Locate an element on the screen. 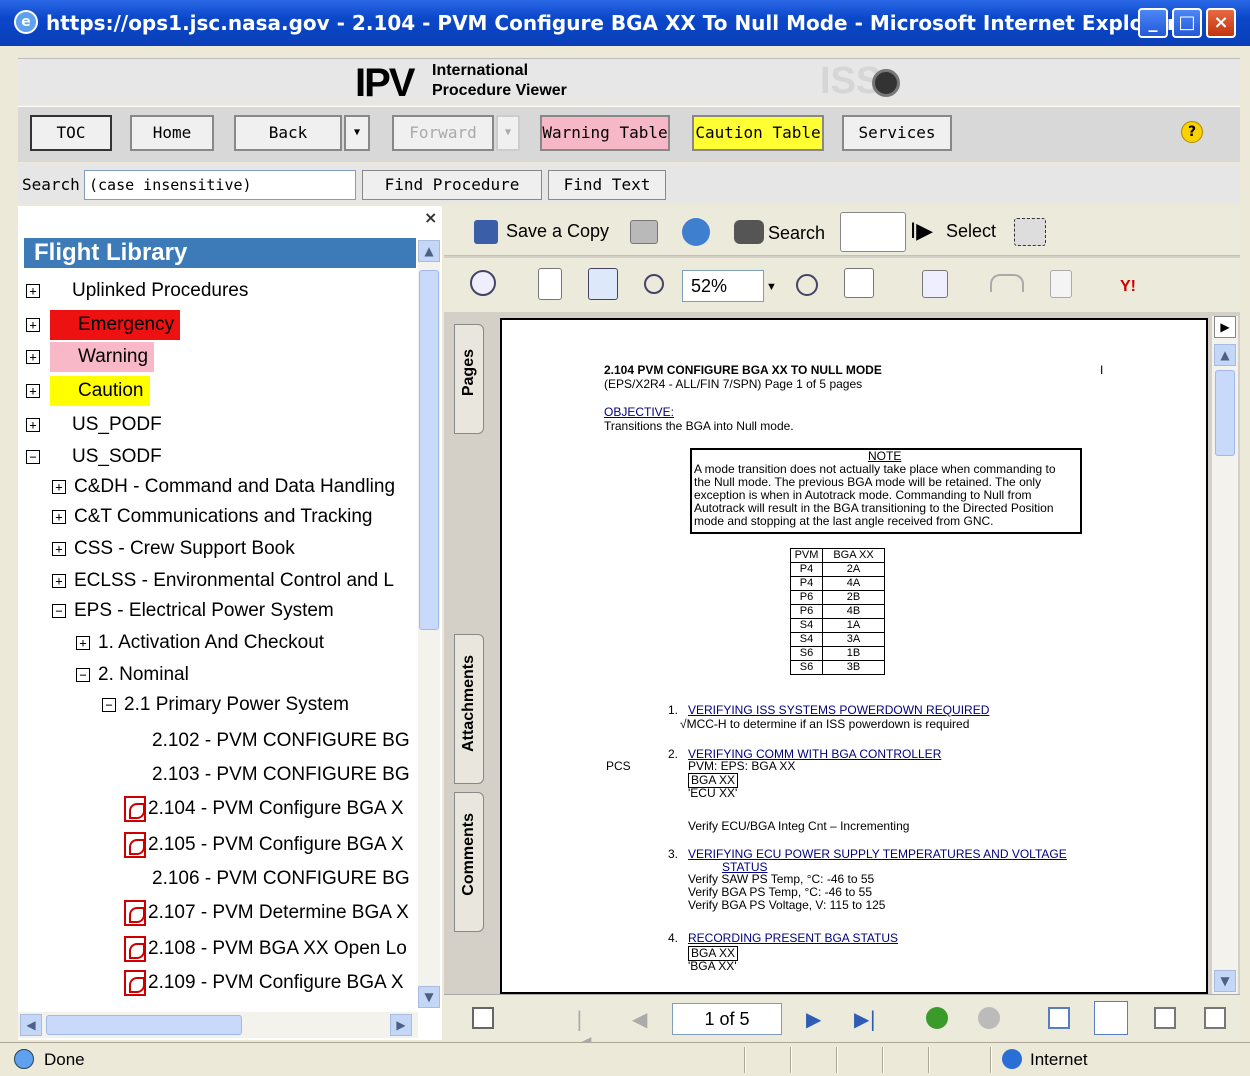 This screenshot has width=1250, height=1076. select-button: Select is located at coordinates (971, 231).